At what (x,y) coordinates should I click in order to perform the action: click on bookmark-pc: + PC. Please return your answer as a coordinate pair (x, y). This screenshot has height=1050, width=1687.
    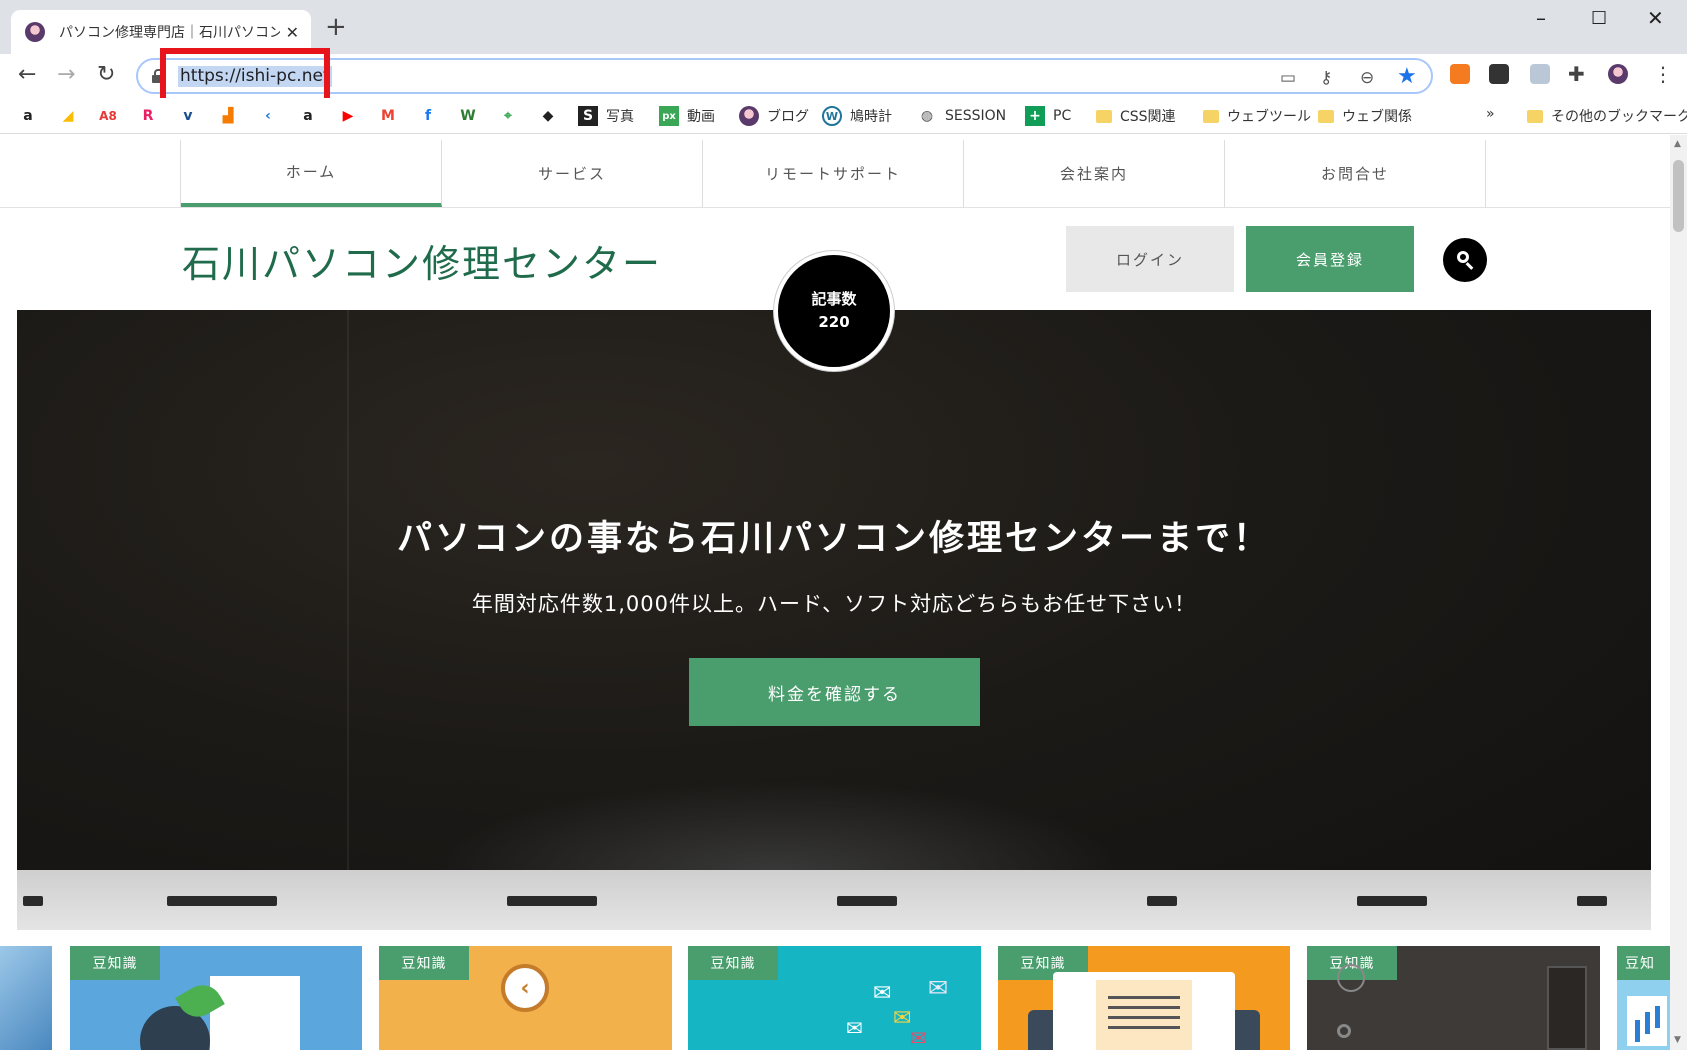
    Looking at the image, I should click on (1048, 116).